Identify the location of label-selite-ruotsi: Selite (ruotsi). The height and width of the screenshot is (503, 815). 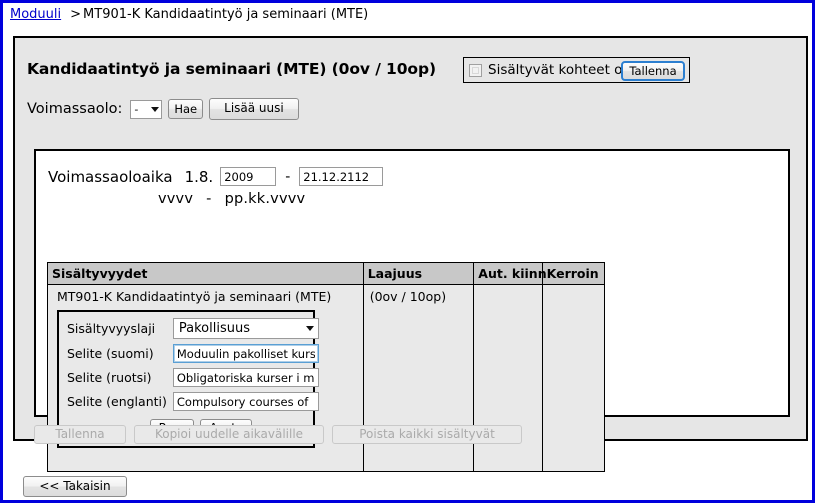
(109, 377).